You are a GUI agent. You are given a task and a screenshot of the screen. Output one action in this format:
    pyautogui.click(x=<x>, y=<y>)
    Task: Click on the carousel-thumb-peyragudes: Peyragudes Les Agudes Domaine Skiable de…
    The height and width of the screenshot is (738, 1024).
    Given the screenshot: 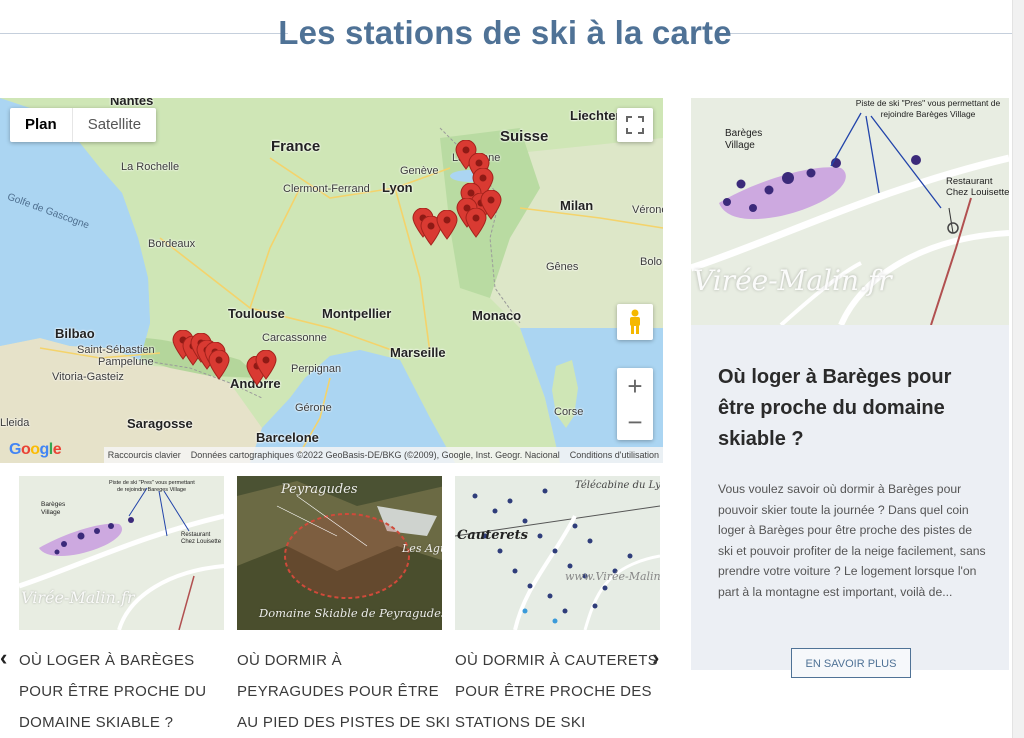 What is the action you would take?
    pyautogui.click(x=339, y=553)
    